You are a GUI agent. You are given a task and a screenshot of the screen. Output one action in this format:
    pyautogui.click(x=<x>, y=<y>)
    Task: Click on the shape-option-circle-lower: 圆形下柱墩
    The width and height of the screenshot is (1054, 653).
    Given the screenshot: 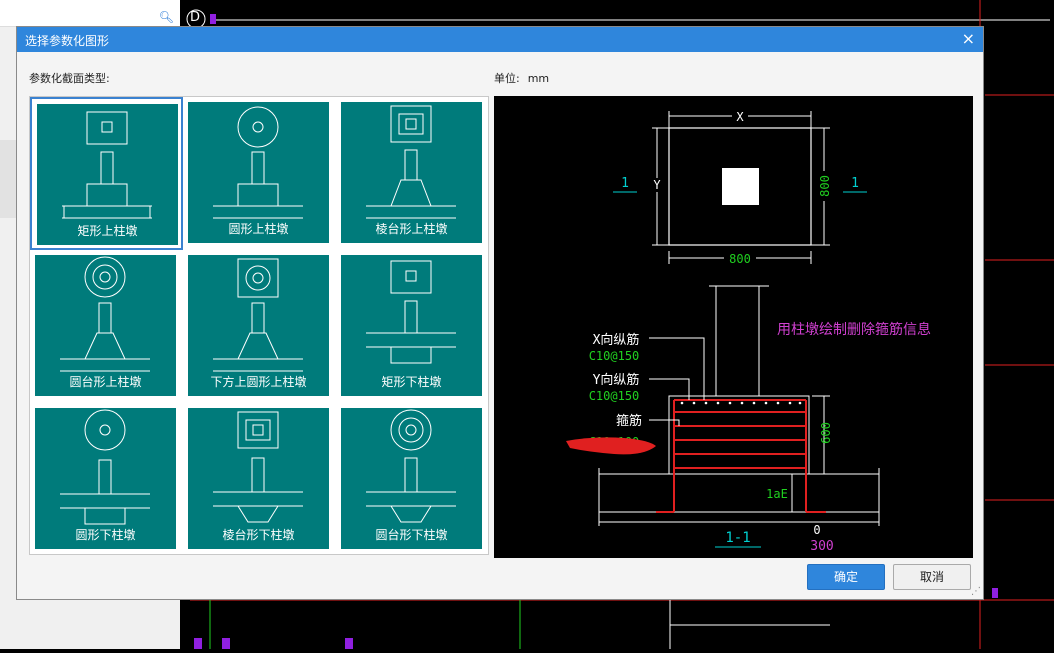 What is the action you would take?
    pyautogui.click(x=106, y=479)
    